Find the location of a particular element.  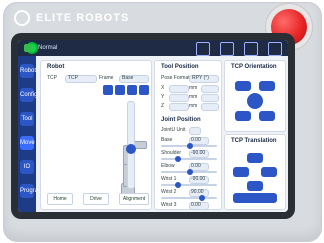

orientation-rotate-down-right-button is located at coordinates (267, 116).